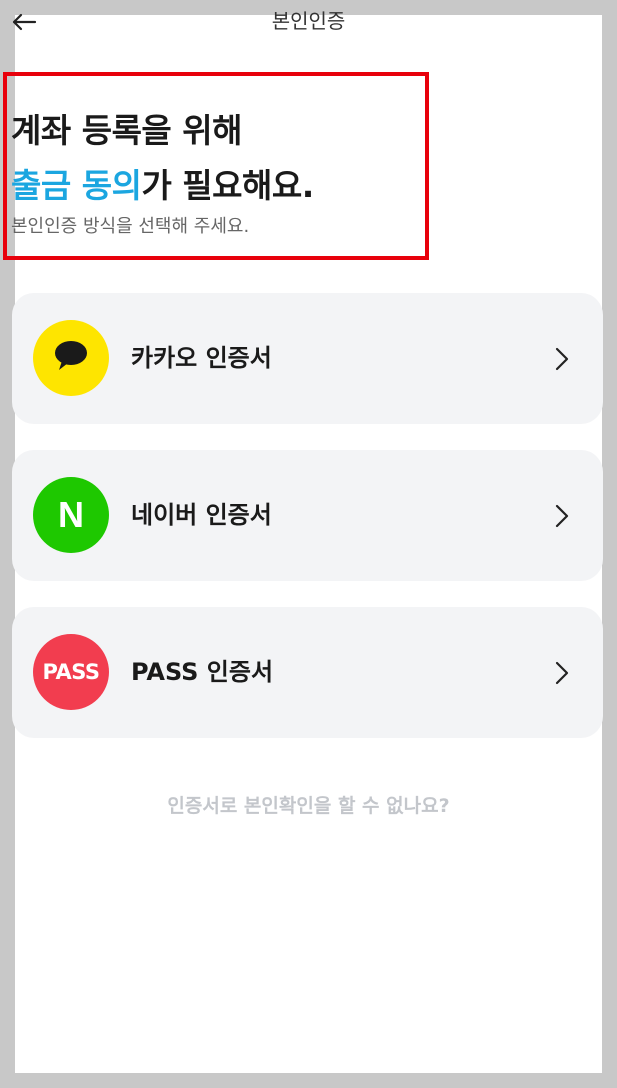  Describe the element at coordinates (307, 672) in the screenshot. I see `pass-cert-option: PASS PASS 인증서` at that location.